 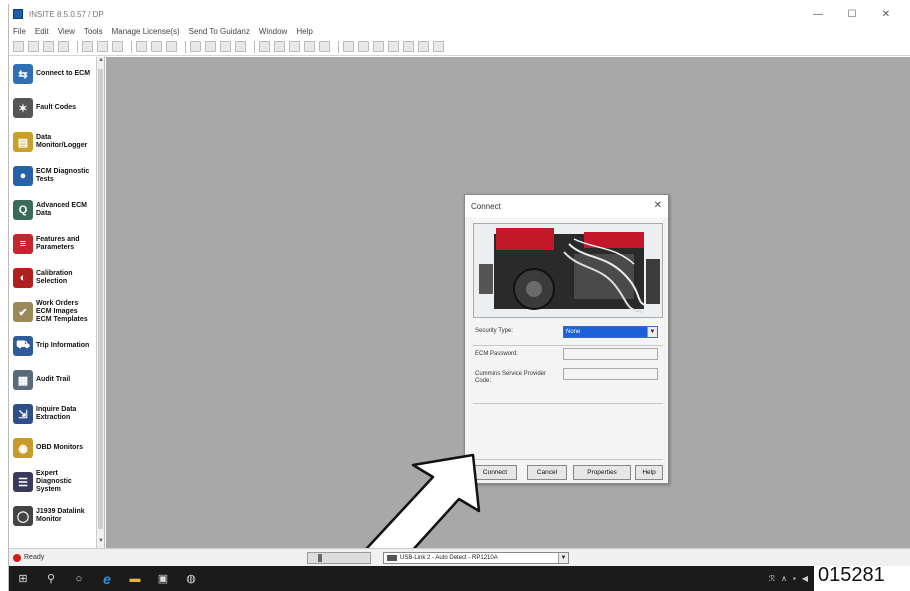 I want to click on service-provider-code-field, so click(x=610, y=374).